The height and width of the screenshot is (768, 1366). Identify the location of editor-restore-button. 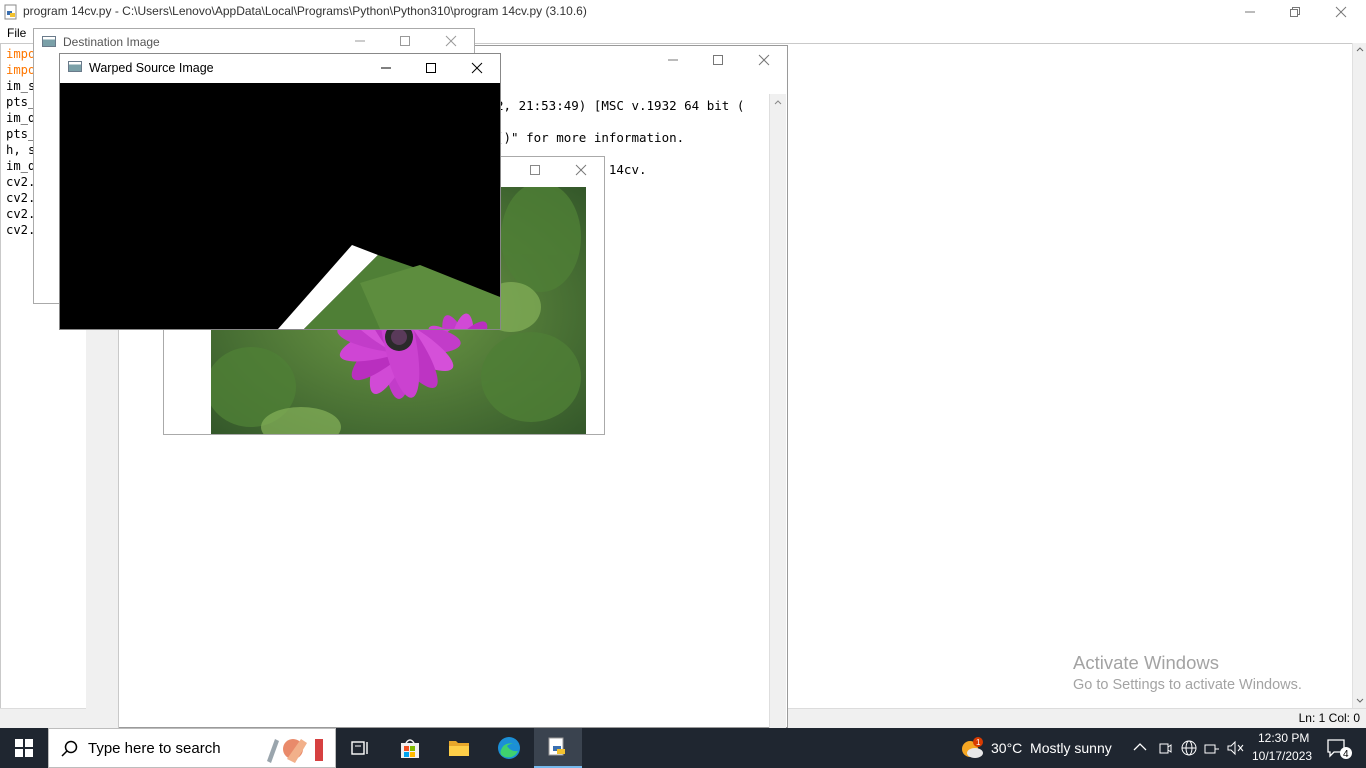
(1295, 12).